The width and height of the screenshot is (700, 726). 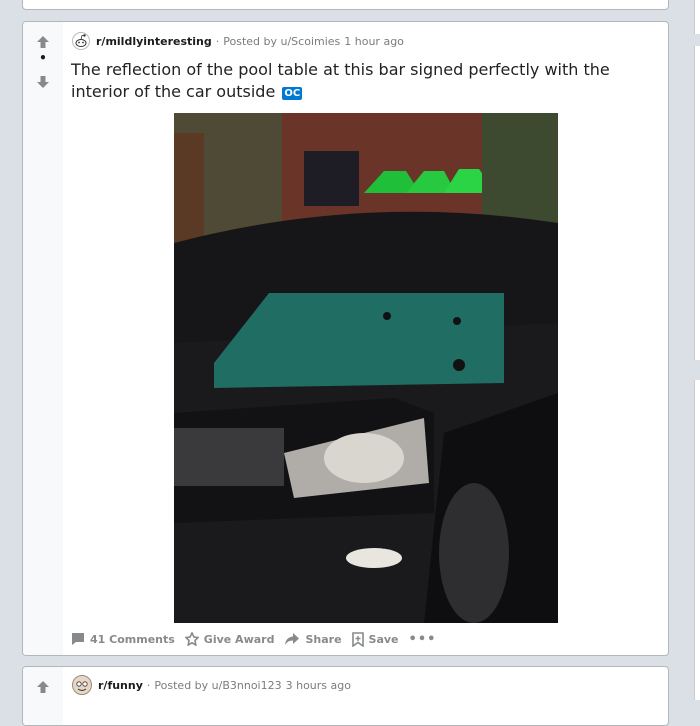 I want to click on downvote-icon, so click(x=43, y=82).